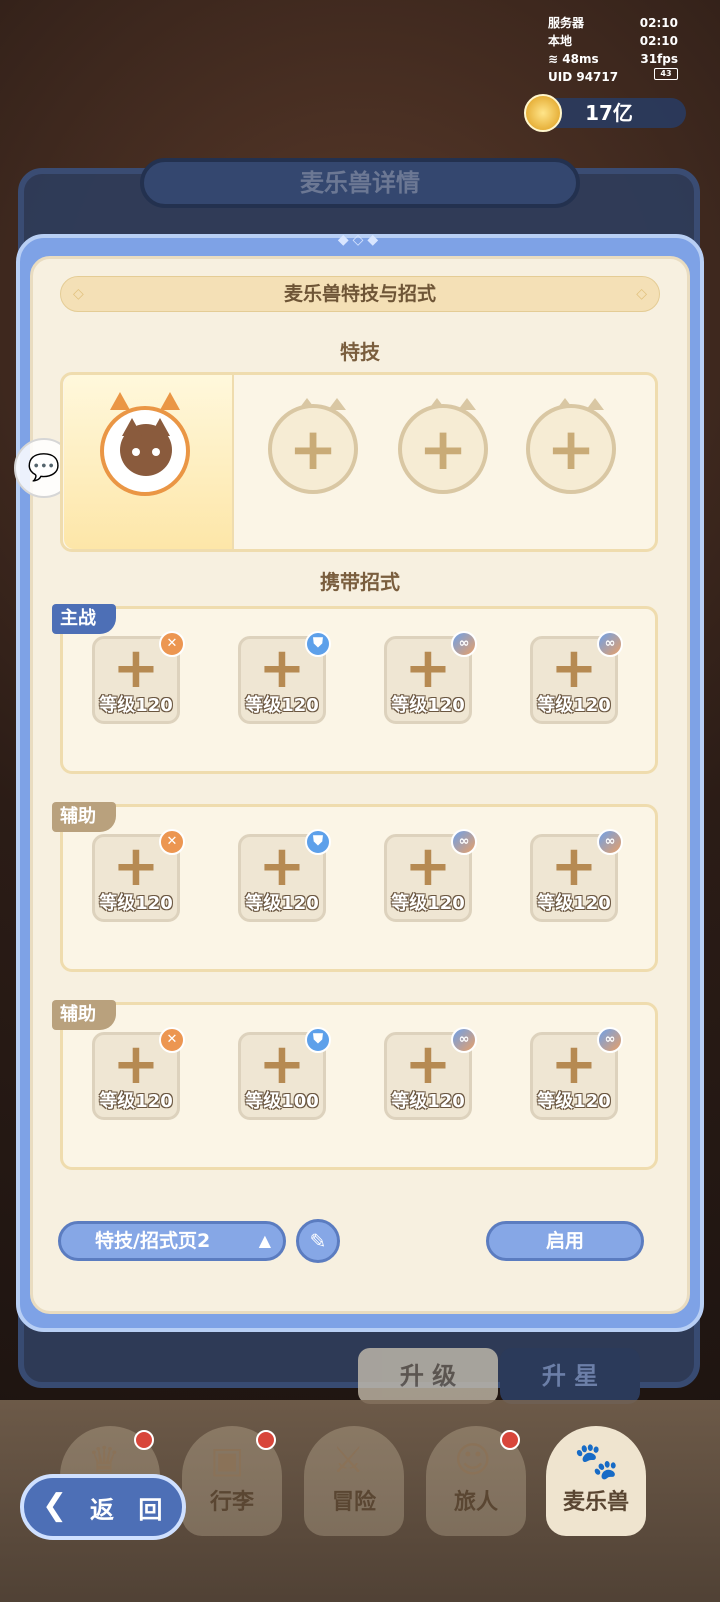  I want to click on skill-slot-3: +, so click(571, 449).